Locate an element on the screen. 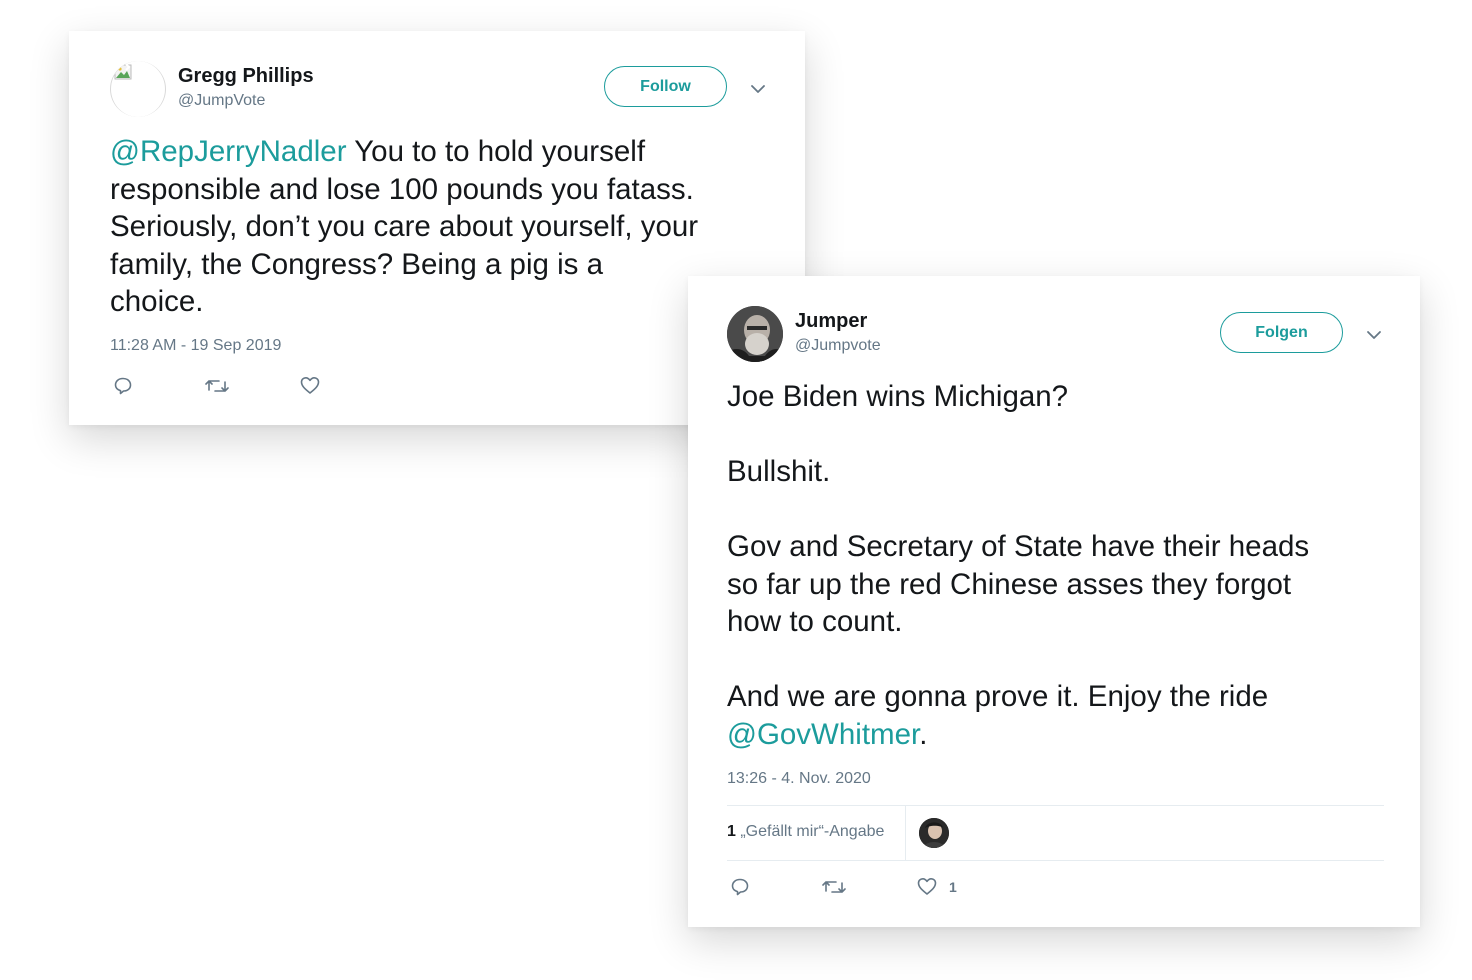  likes-summary: 1 „Gefällt mir“-Angabe is located at coordinates (805, 832).